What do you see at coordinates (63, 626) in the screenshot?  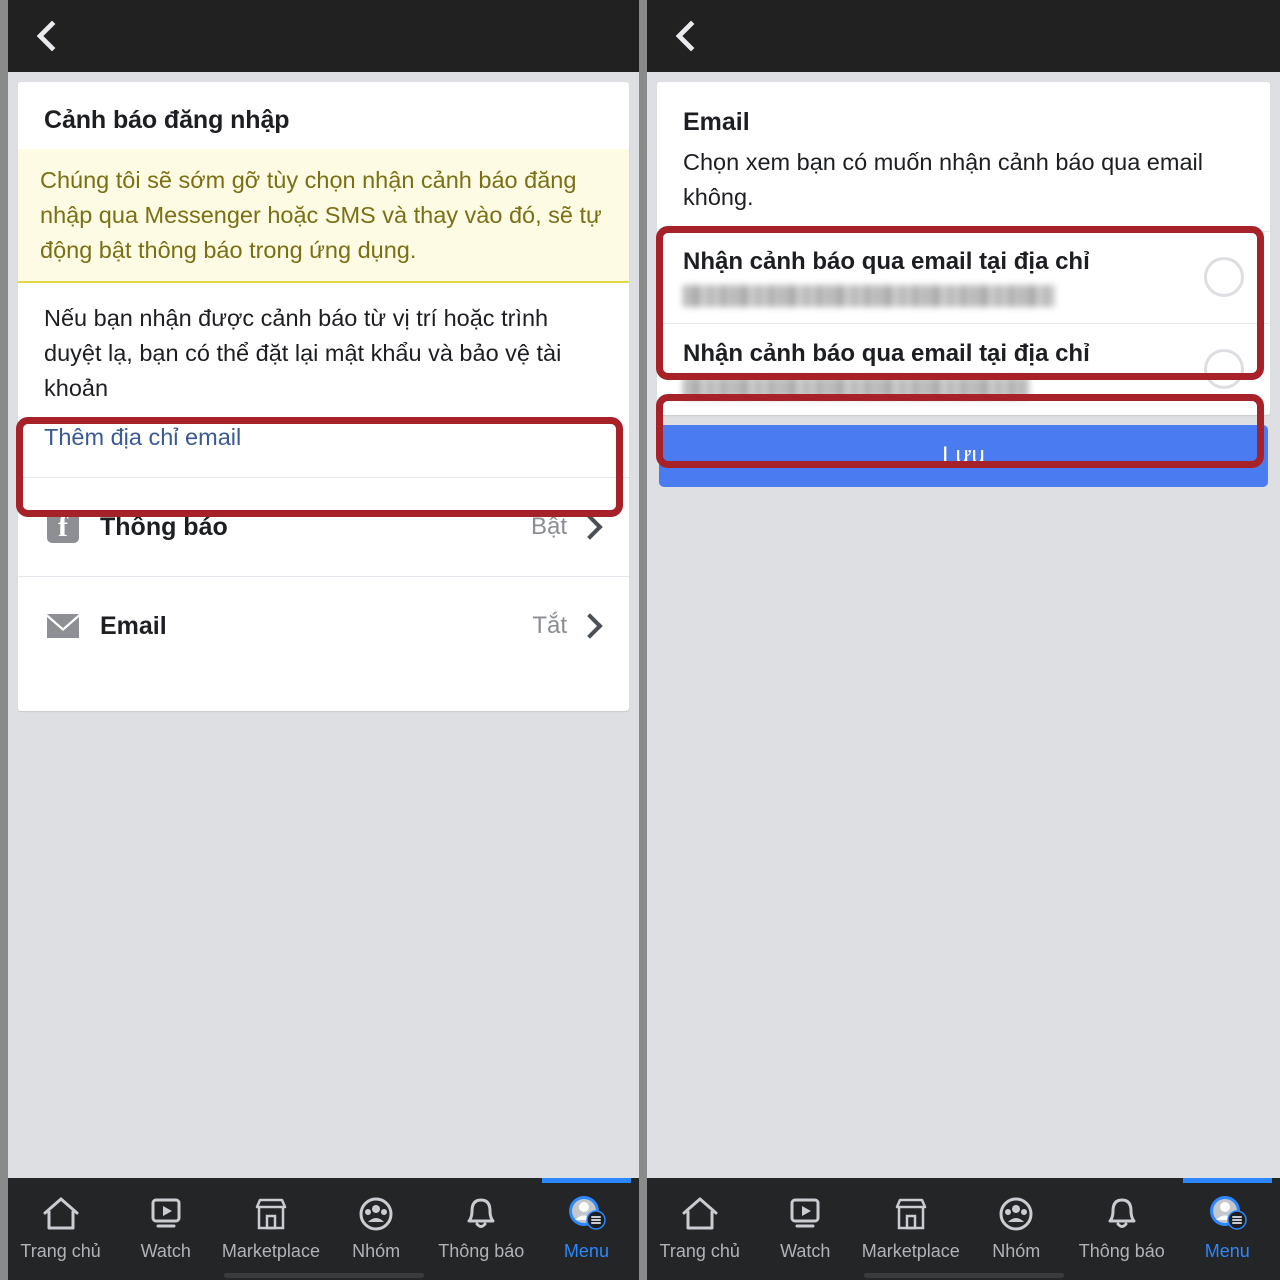 I see `envelope-icon` at bounding box center [63, 626].